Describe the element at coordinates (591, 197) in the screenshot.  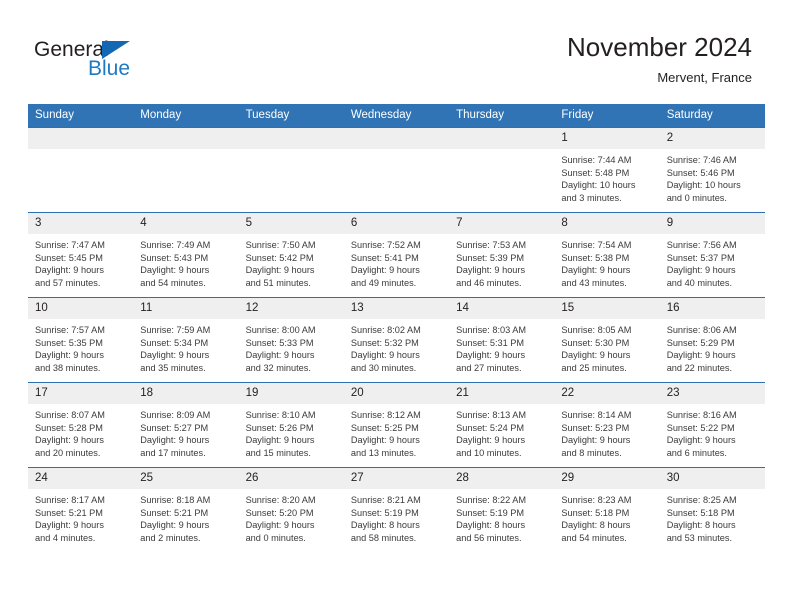
I see `daylight-text-line2: and 3 minutes.` at that location.